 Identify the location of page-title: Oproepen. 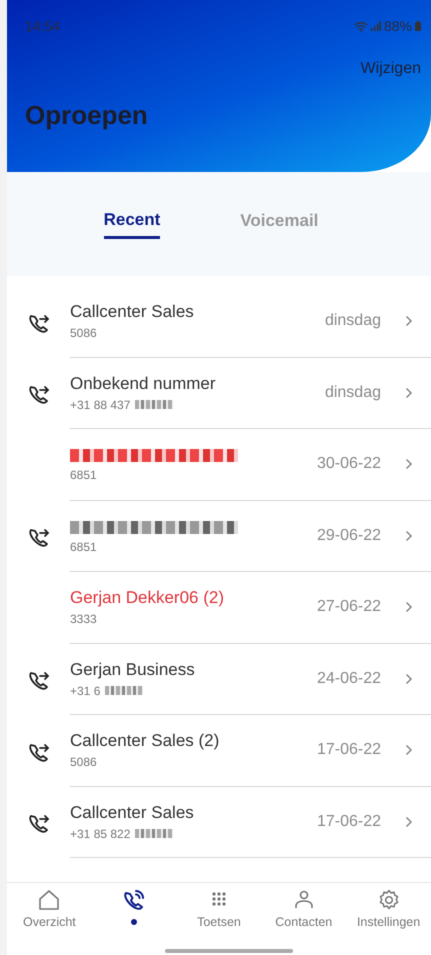
(87, 115).